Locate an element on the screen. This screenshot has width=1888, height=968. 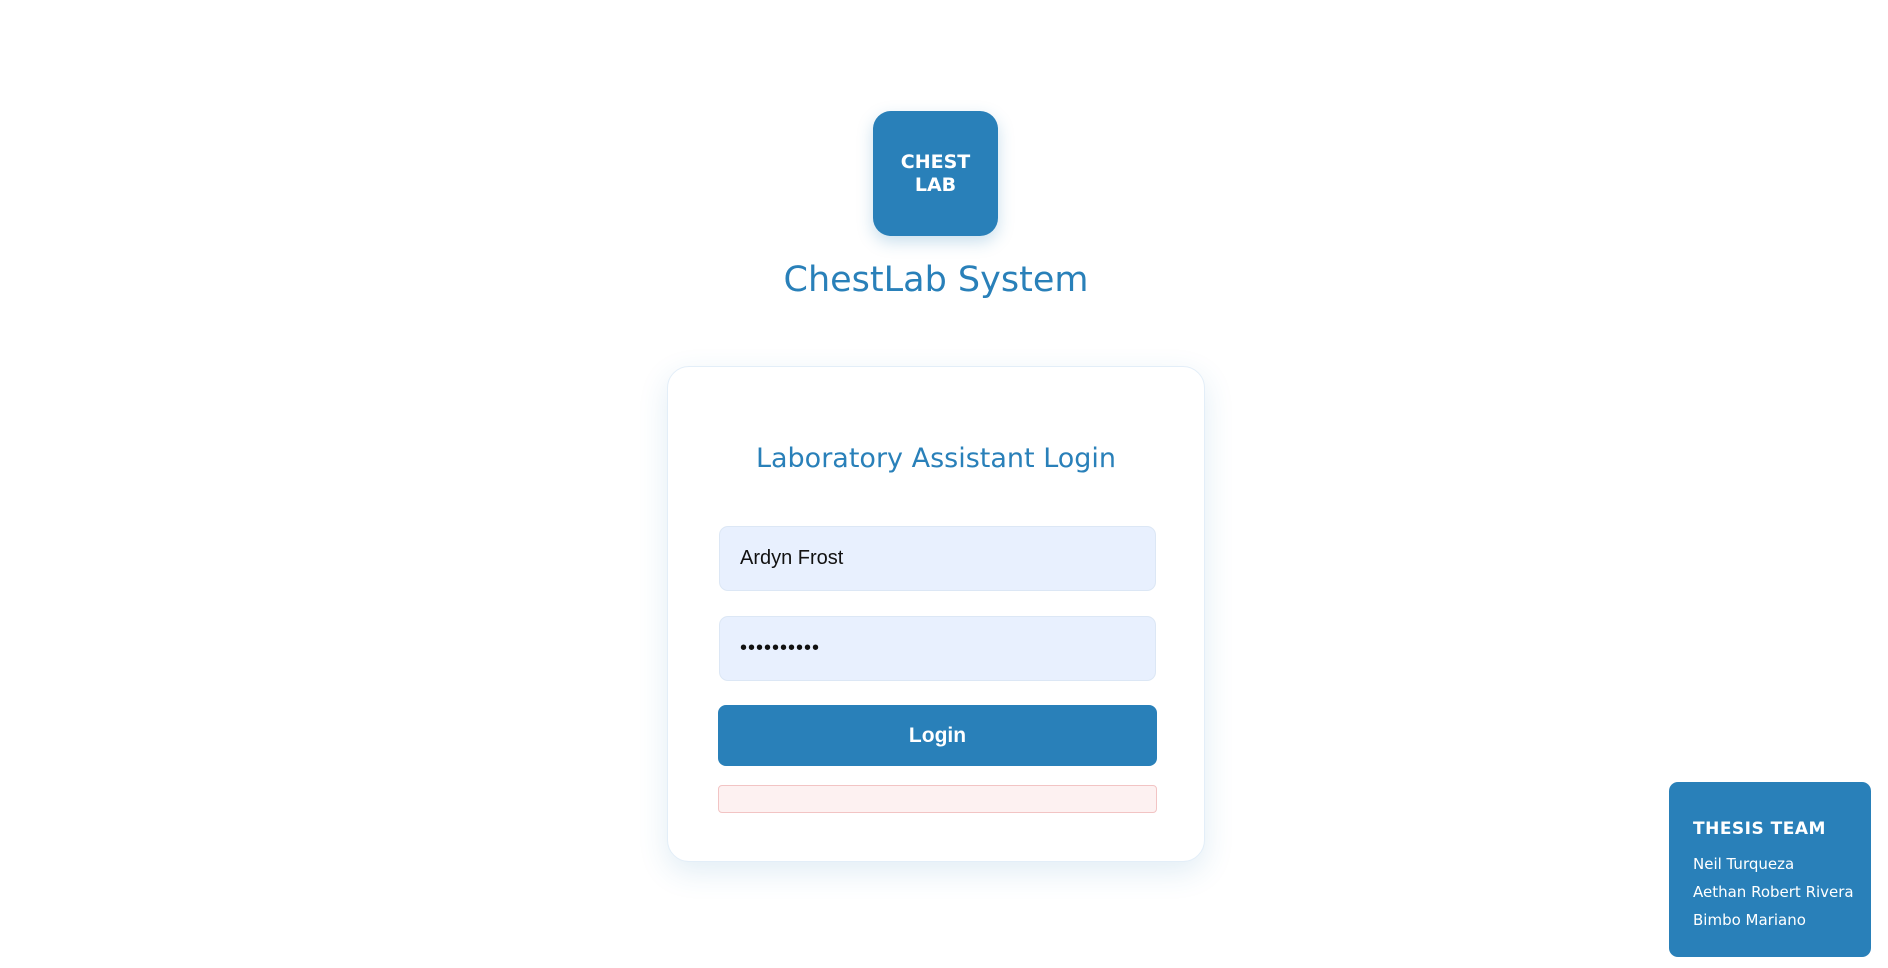
password-input is located at coordinates (937, 648).